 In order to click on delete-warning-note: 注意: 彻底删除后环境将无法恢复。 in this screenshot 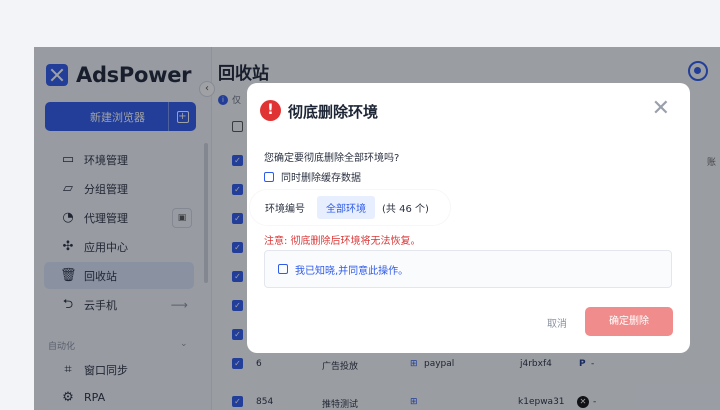, I will do `click(342, 241)`.